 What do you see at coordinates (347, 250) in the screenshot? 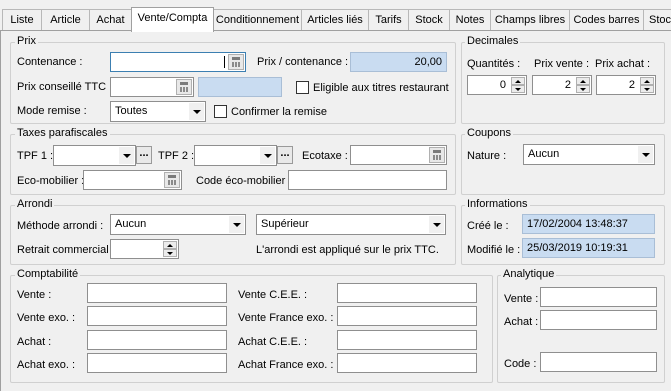
I see `arrondi-note: L'arrondi est appliqué sur le prix TTC.` at bounding box center [347, 250].